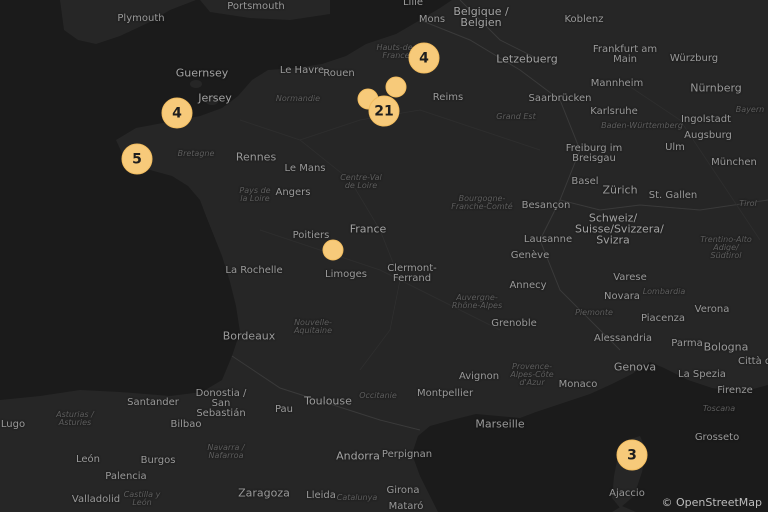 This screenshot has height=512, width=768. What do you see at coordinates (186, 424) in the screenshot?
I see `label-bilbao: Bilbao` at bounding box center [186, 424].